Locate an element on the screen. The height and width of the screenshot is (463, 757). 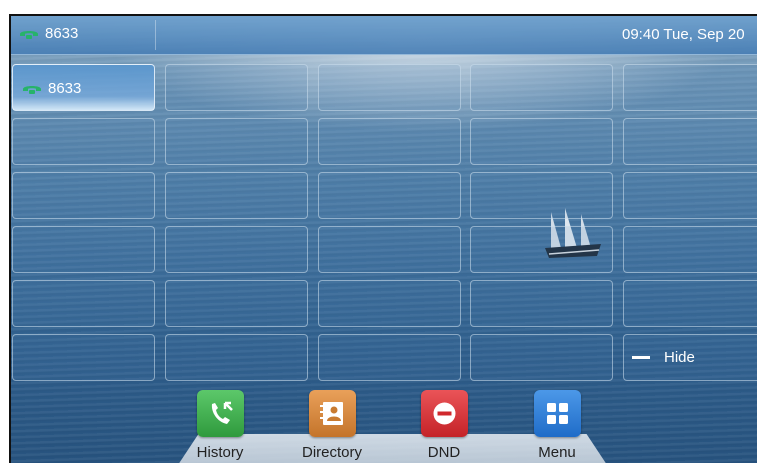
menu-icon is located at coordinates (557, 413).